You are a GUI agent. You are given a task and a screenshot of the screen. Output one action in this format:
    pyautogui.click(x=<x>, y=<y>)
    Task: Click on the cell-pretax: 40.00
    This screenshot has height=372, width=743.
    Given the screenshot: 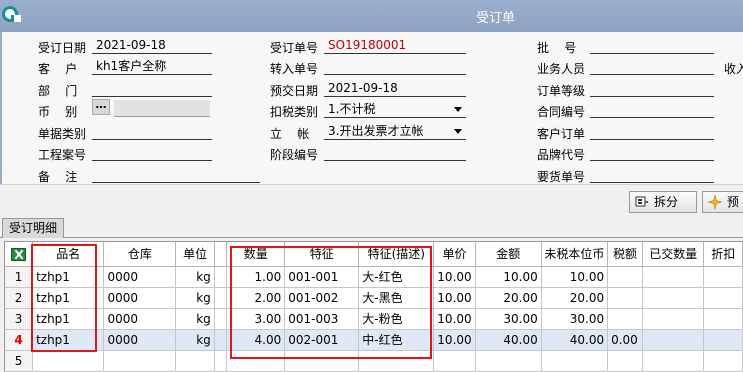 What is the action you would take?
    pyautogui.click(x=575, y=340)
    